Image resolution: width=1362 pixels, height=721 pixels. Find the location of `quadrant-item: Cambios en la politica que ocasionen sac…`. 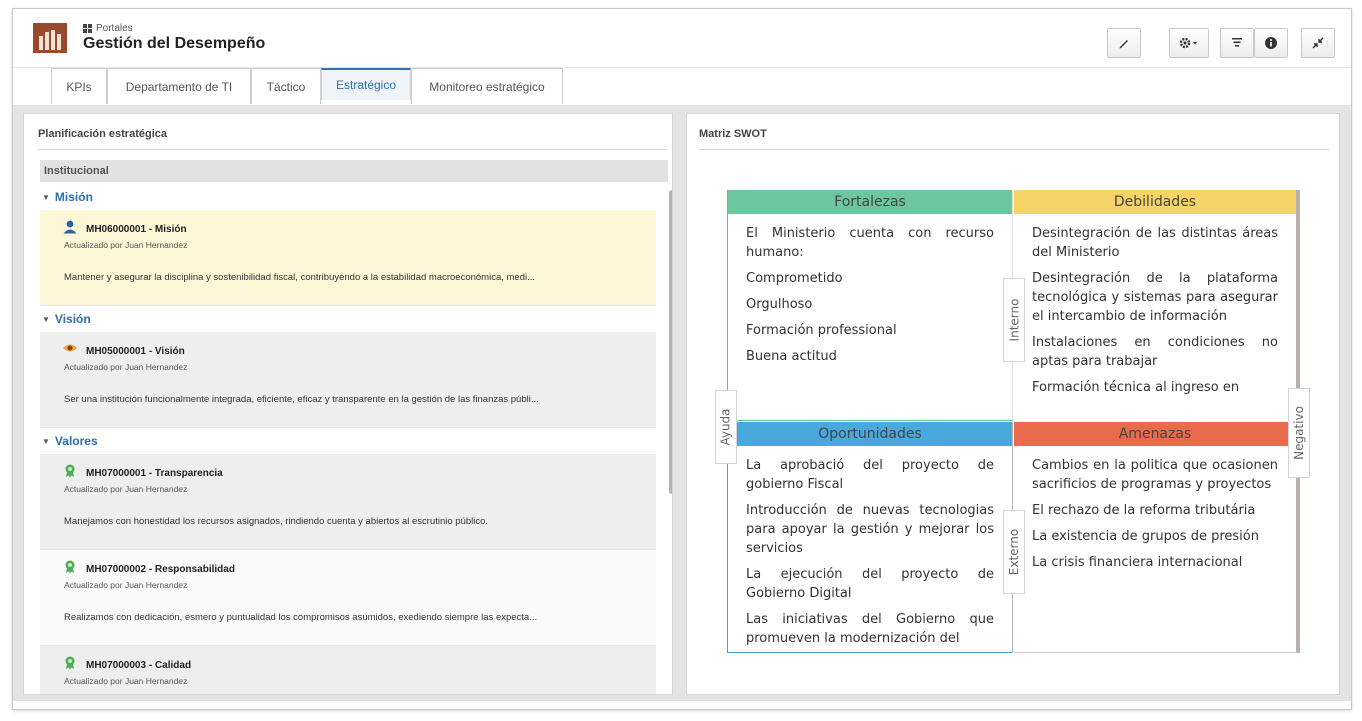

quadrant-item: Cambios en la politica que ocasionen sac… is located at coordinates (1155, 475).